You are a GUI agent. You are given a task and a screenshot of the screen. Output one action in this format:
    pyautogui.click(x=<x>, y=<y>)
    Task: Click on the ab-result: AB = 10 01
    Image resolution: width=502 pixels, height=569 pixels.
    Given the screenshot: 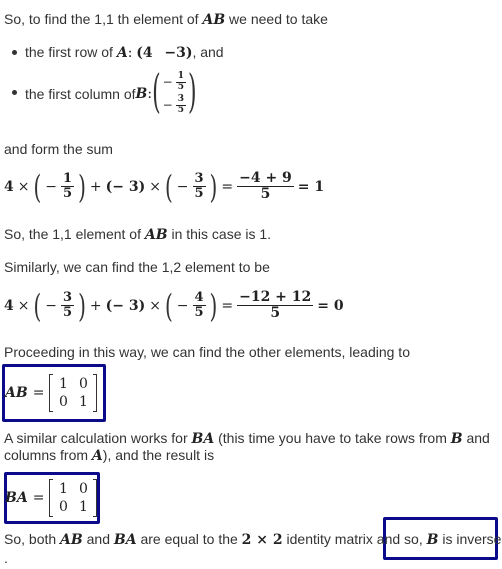 What is the action you would take?
    pyautogui.click(x=51, y=393)
    